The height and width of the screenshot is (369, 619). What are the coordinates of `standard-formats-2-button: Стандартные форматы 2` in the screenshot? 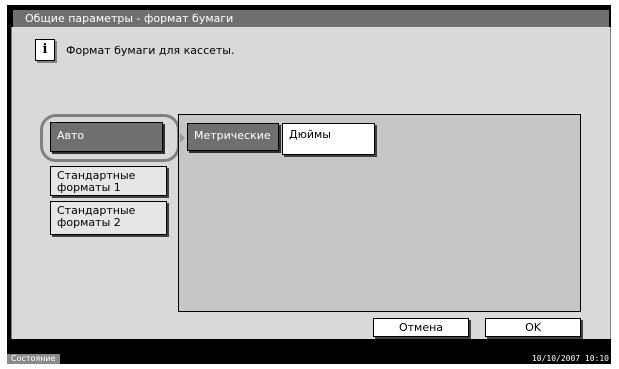 It's located at (108, 218).